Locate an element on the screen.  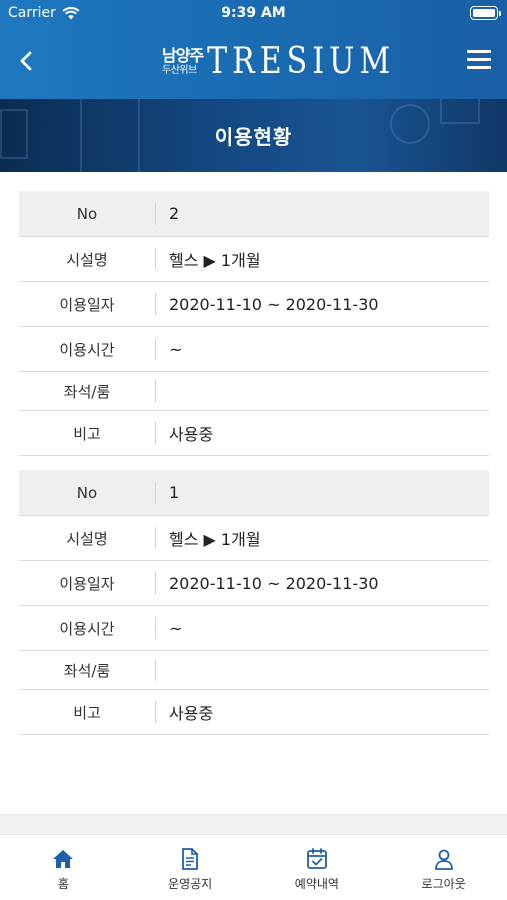
chevron-left-icon is located at coordinates (26, 61).